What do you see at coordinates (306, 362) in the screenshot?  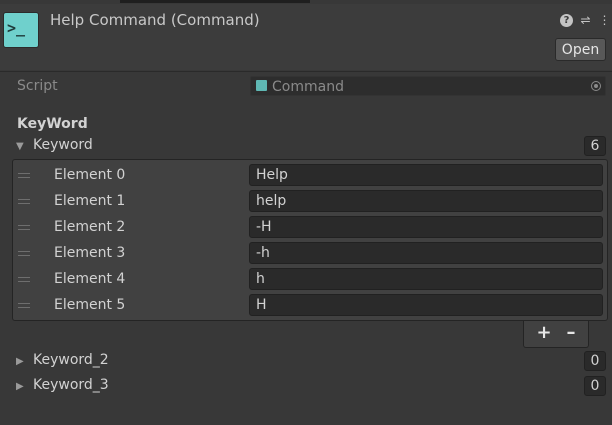 I see `keyword-2-foldout: ▶ Keyword_2 0` at bounding box center [306, 362].